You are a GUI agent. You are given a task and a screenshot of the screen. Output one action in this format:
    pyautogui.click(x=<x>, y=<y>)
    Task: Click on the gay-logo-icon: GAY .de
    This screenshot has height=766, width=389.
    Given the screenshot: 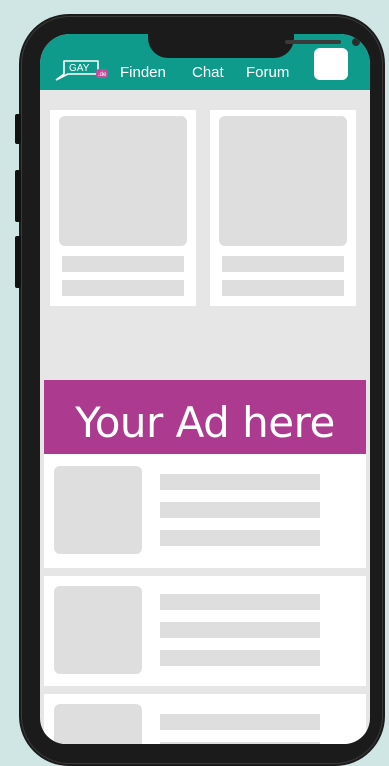 What is the action you would take?
    pyautogui.click(x=82, y=69)
    